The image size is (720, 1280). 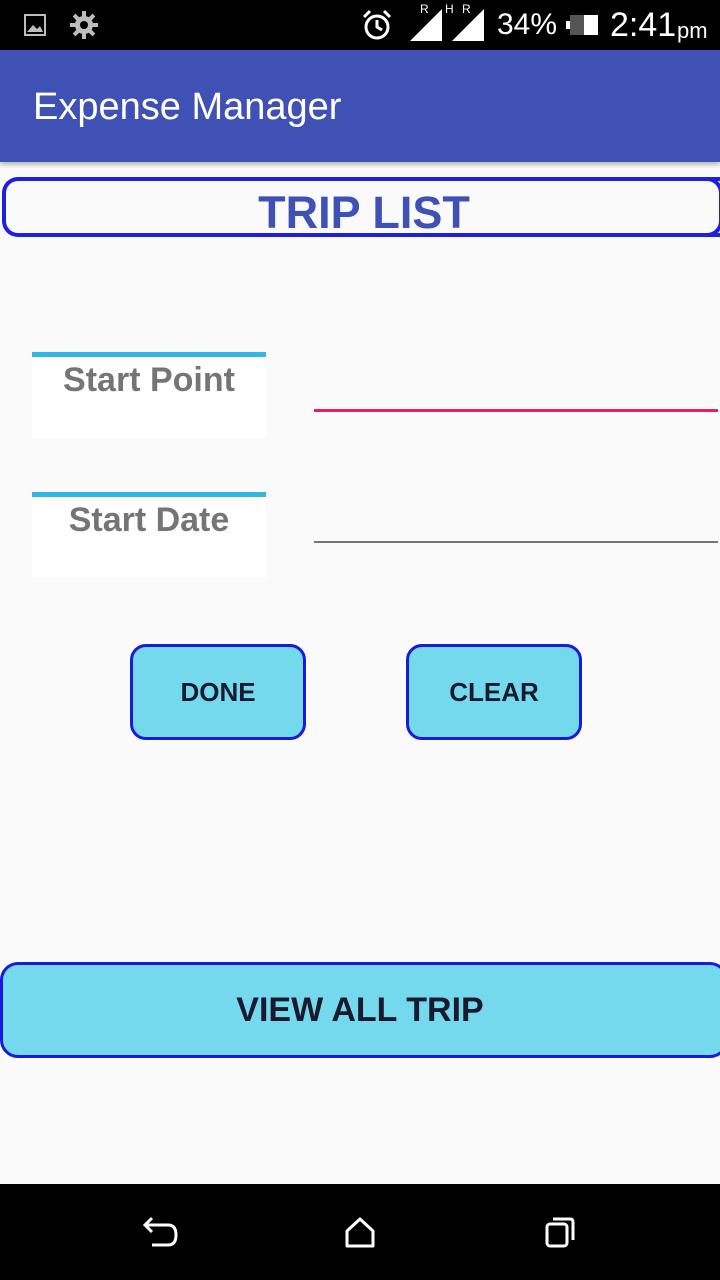 I want to click on clear-button-label: CLEAR, so click(x=494, y=691).